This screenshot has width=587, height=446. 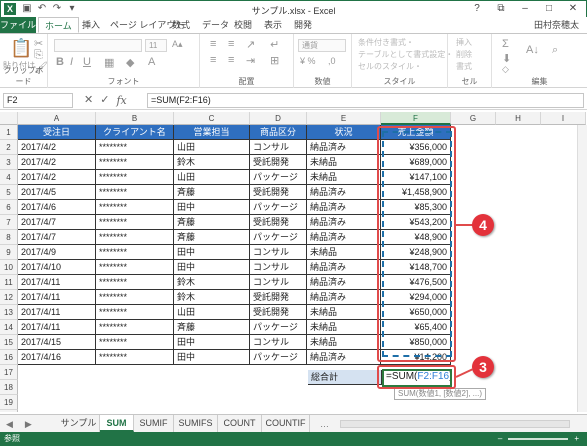 What do you see at coordinates (9, 342) in the screenshot?
I see `row-header-15: 15` at bounding box center [9, 342].